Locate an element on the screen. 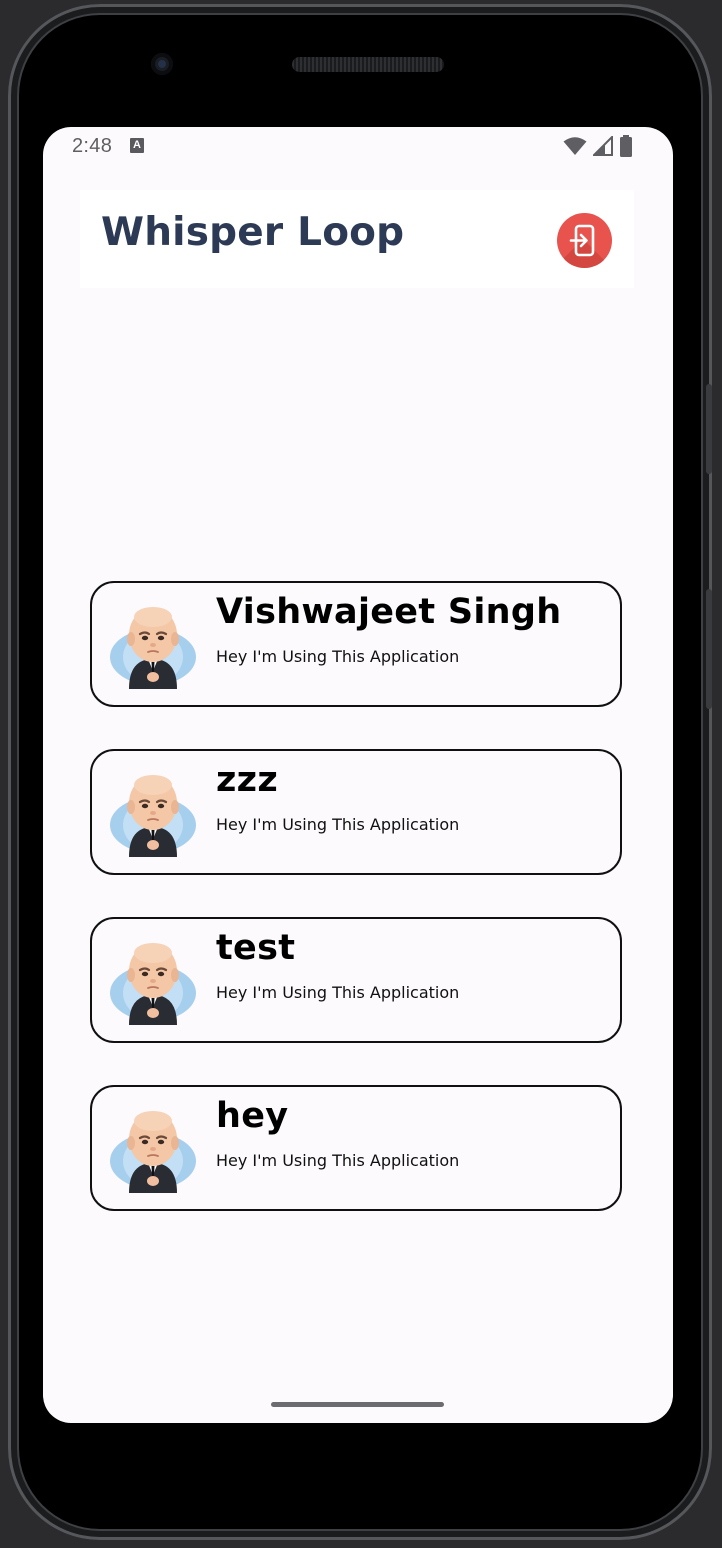  cell-signal-icon is located at coordinates (603, 146).